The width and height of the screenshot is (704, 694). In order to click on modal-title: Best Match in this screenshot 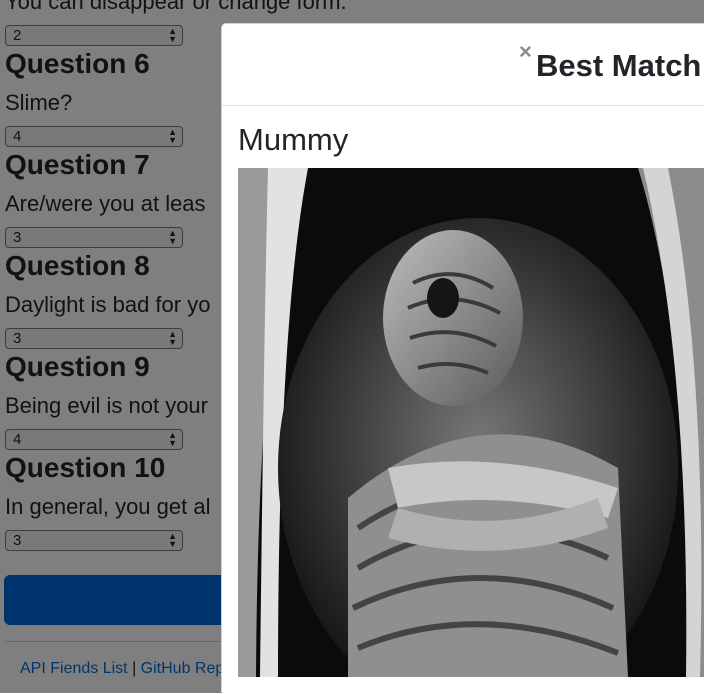, I will do `click(619, 65)`.